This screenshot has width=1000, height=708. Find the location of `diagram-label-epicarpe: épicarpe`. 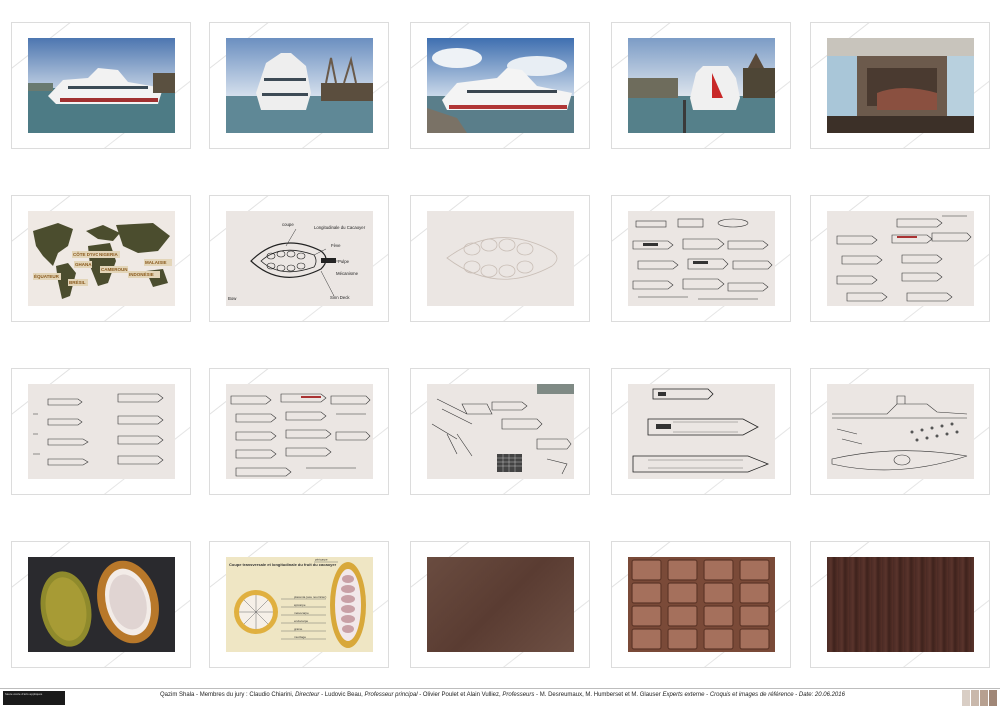

diagram-label-epicarpe: épicarpe is located at coordinates (300, 605).